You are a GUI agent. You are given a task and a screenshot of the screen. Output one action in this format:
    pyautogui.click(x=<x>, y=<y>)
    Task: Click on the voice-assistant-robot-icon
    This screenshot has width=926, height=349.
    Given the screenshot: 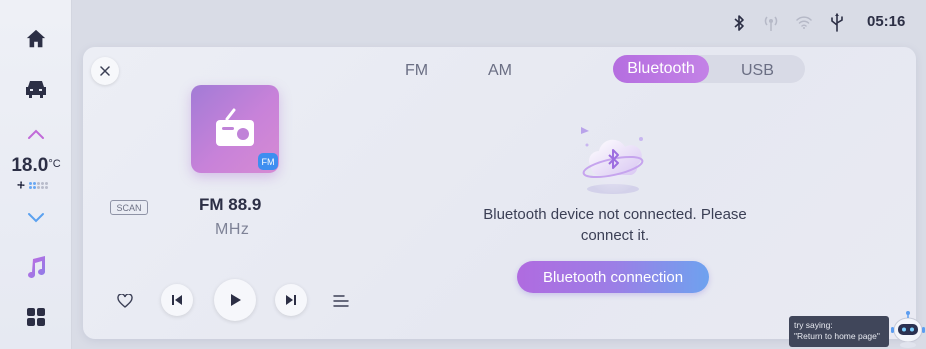 What is the action you would take?
    pyautogui.click(x=907, y=328)
    